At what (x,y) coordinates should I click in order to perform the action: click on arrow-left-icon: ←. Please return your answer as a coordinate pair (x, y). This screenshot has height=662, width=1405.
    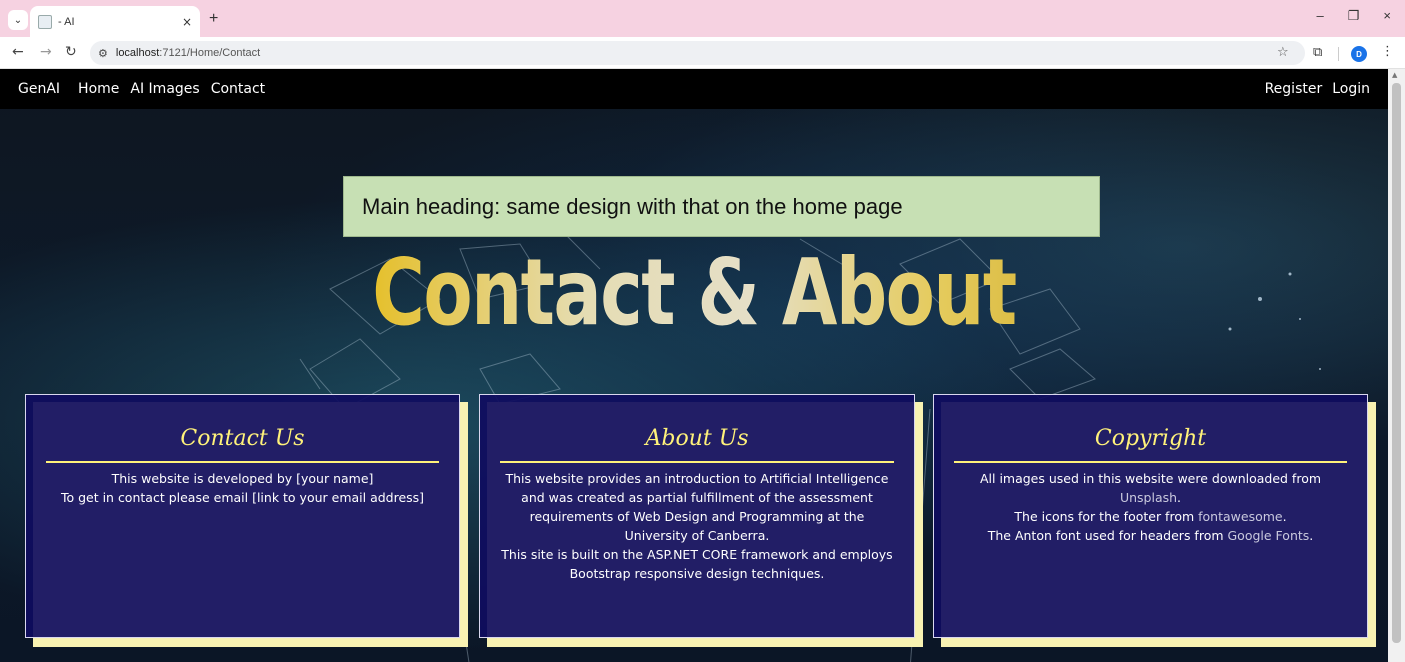
    Looking at the image, I should click on (18, 52).